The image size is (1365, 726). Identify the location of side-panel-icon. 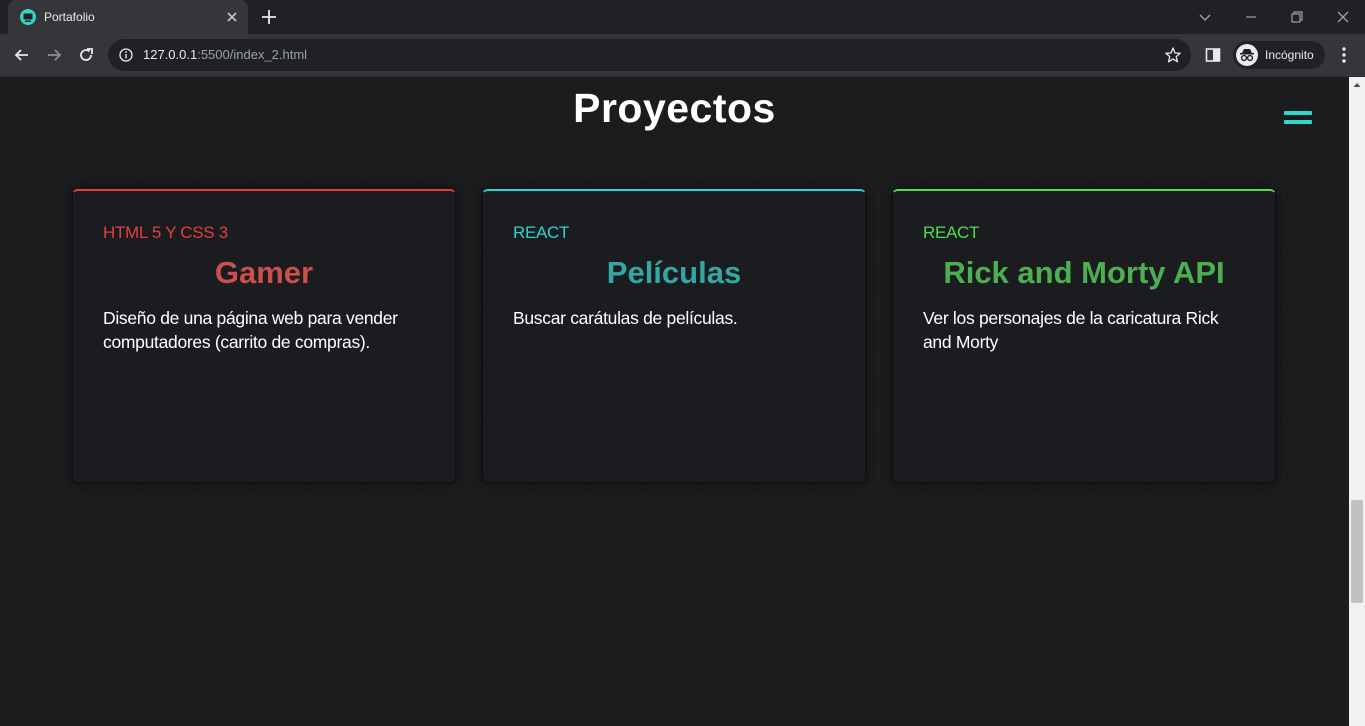
(1213, 55).